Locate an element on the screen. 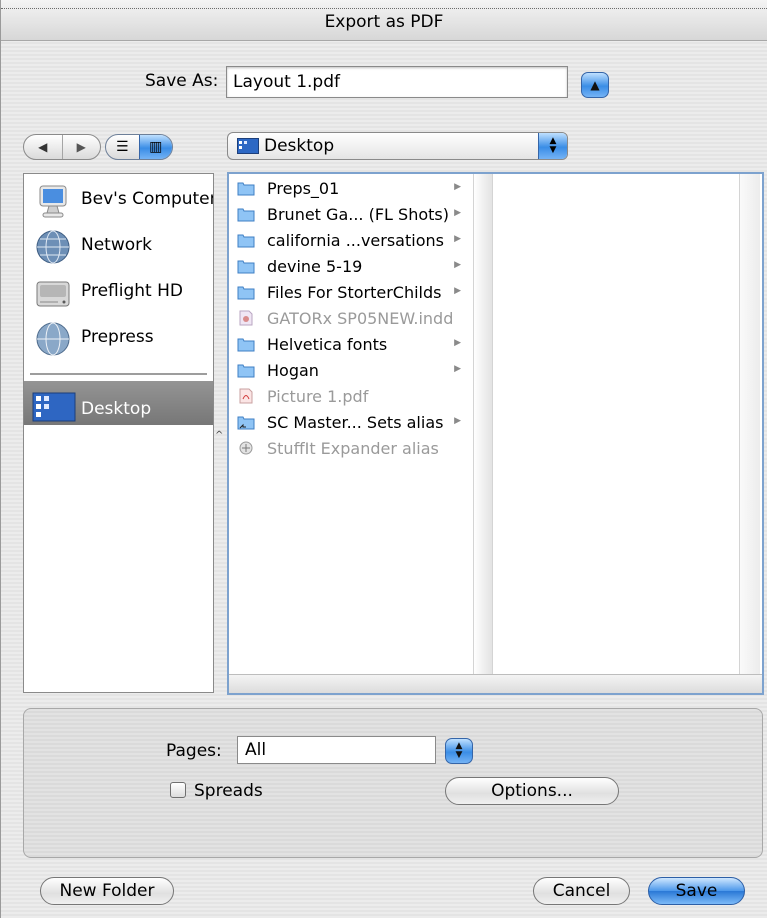 This screenshot has width=767, height=918. file-list-item: devine 5-19 ▶ is located at coordinates (351, 267).